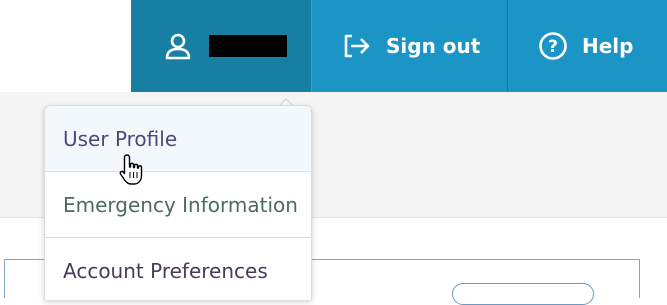 Image resolution: width=667 pixels, height=305 pixels. I want to click on user-name-redacted, so click(248, 46).